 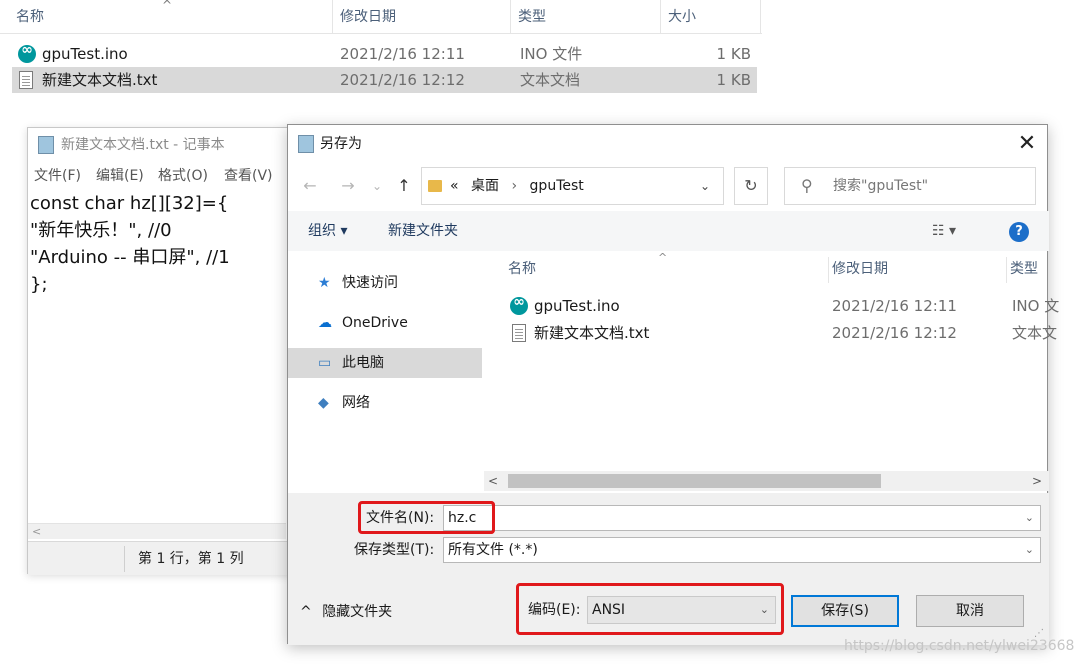 What do you see at coordinates (751, 186) in the screenshot?
I see `refresh-icon: ↻` at bounding box center [751, 186].